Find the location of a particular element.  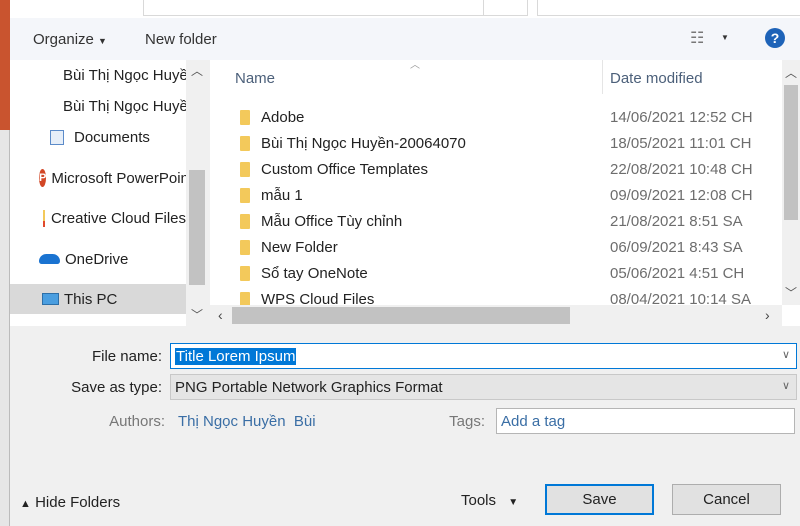

hide-folders-button: ▲ Hide Folders is located at coordinates (70, 502).